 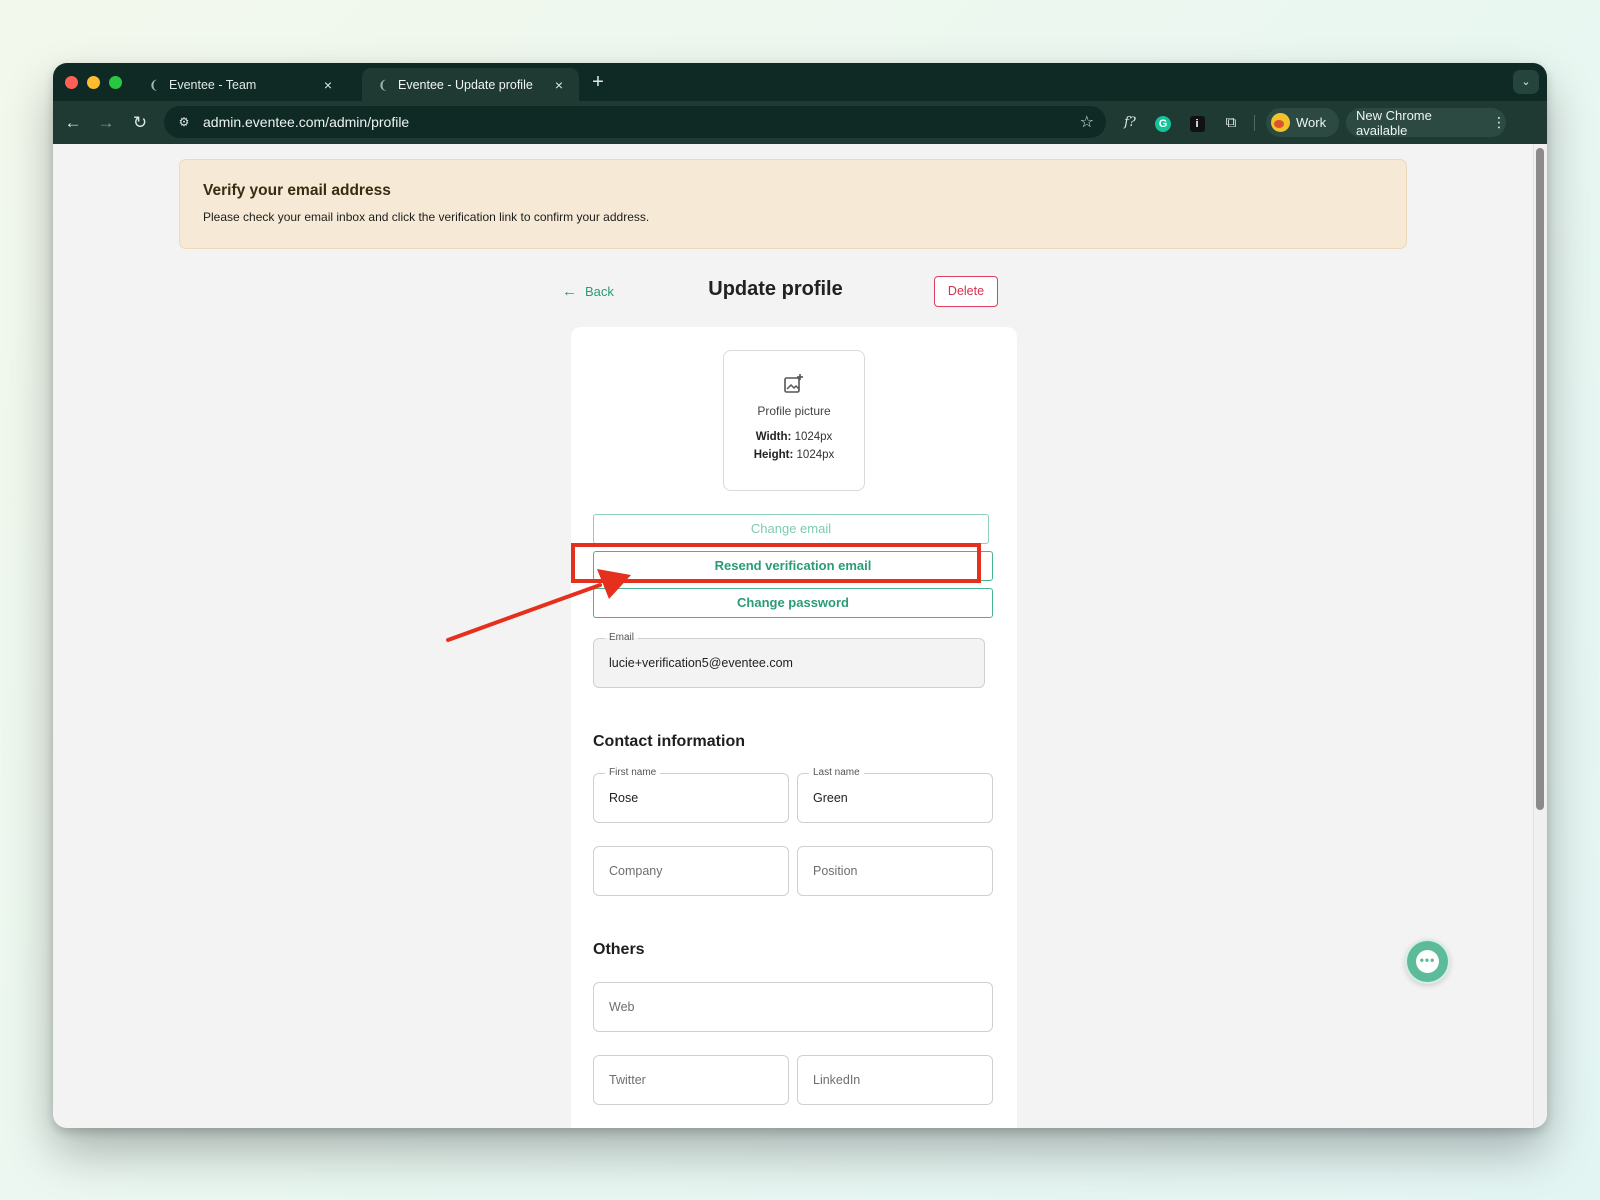 What do you see at coordinates (1231, 123) in the screenshot?
I see `extensions-puzzle-icon: ⧉` at bounding box center [1231, 123].